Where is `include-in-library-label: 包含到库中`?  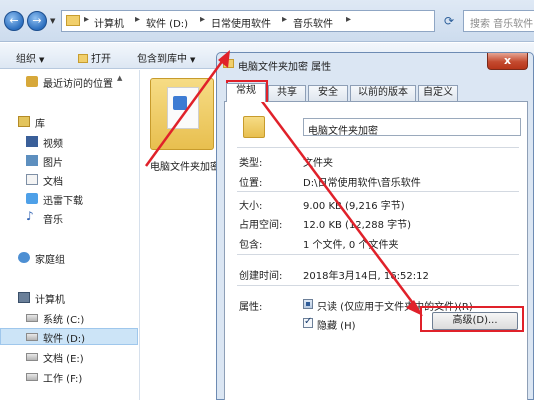 include-in-library-label: 包含到库中 is located at coordinates (162, 59).